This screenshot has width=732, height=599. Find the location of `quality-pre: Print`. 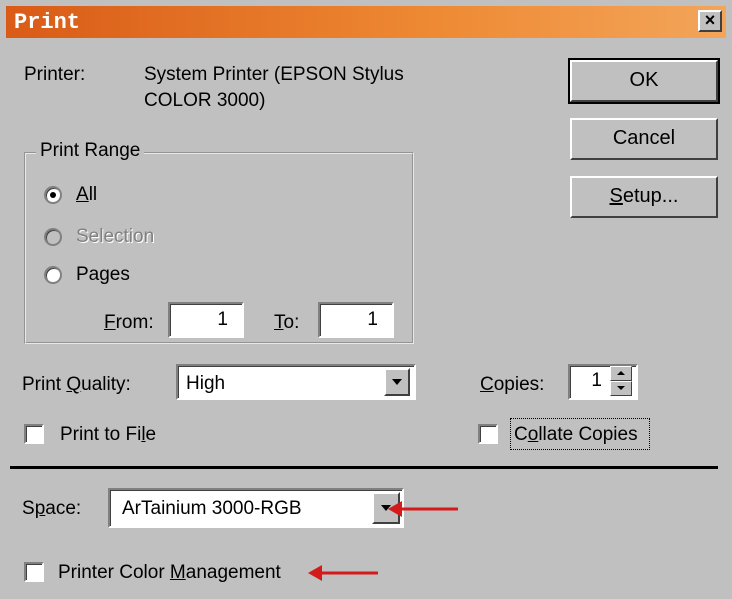

quality-pre: Print is located at coordinates (44, 384).